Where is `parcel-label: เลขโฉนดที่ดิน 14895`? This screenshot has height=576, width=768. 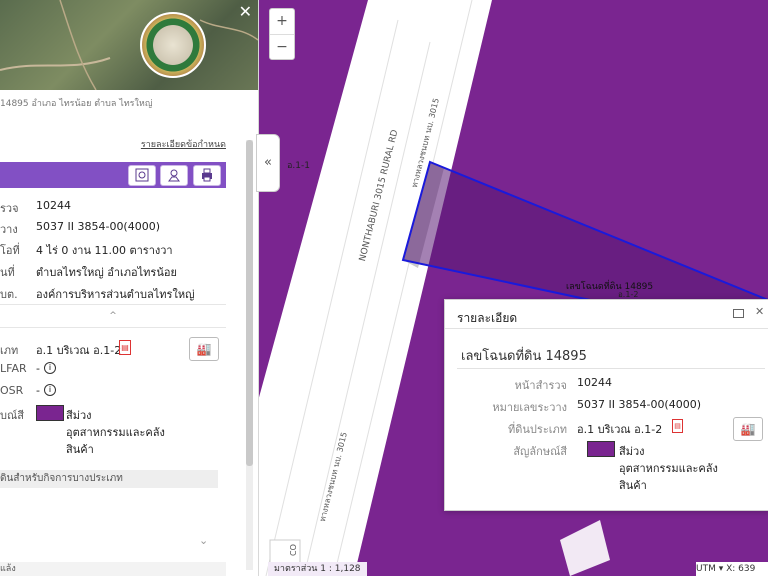
parcel-label: เลขโฉนดที่ดิน 14895 is located at coordinates (610, 287).